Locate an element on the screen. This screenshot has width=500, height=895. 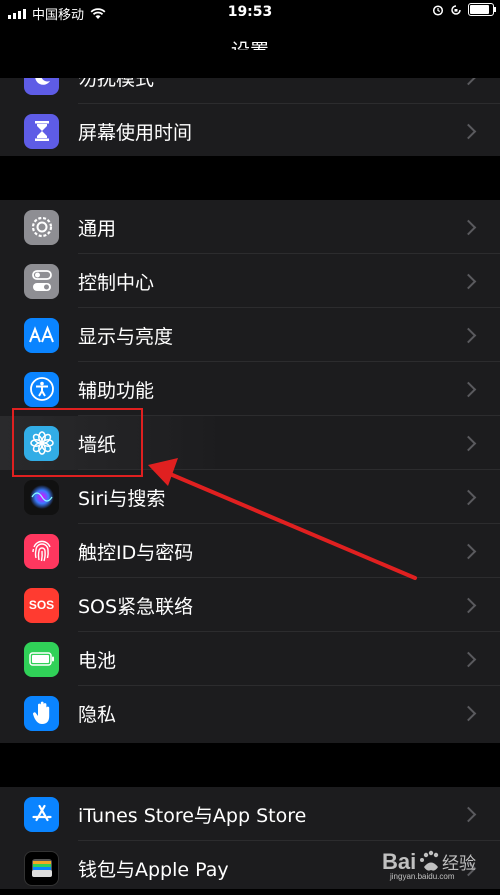
hand-icon is located at coordinates (41, 713).